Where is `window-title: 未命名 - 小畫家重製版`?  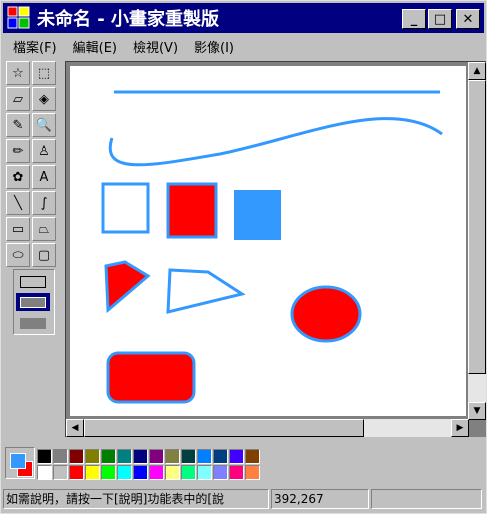
window-title: 未命名 - 小畫家重製版 is located at coordinates (128, 19).